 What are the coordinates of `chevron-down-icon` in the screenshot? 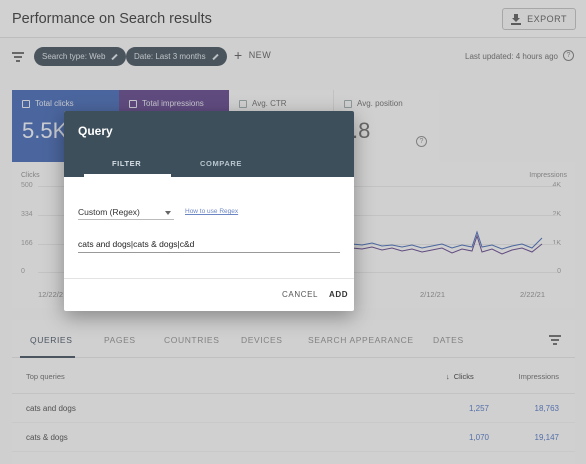 It's located at (168, 213).